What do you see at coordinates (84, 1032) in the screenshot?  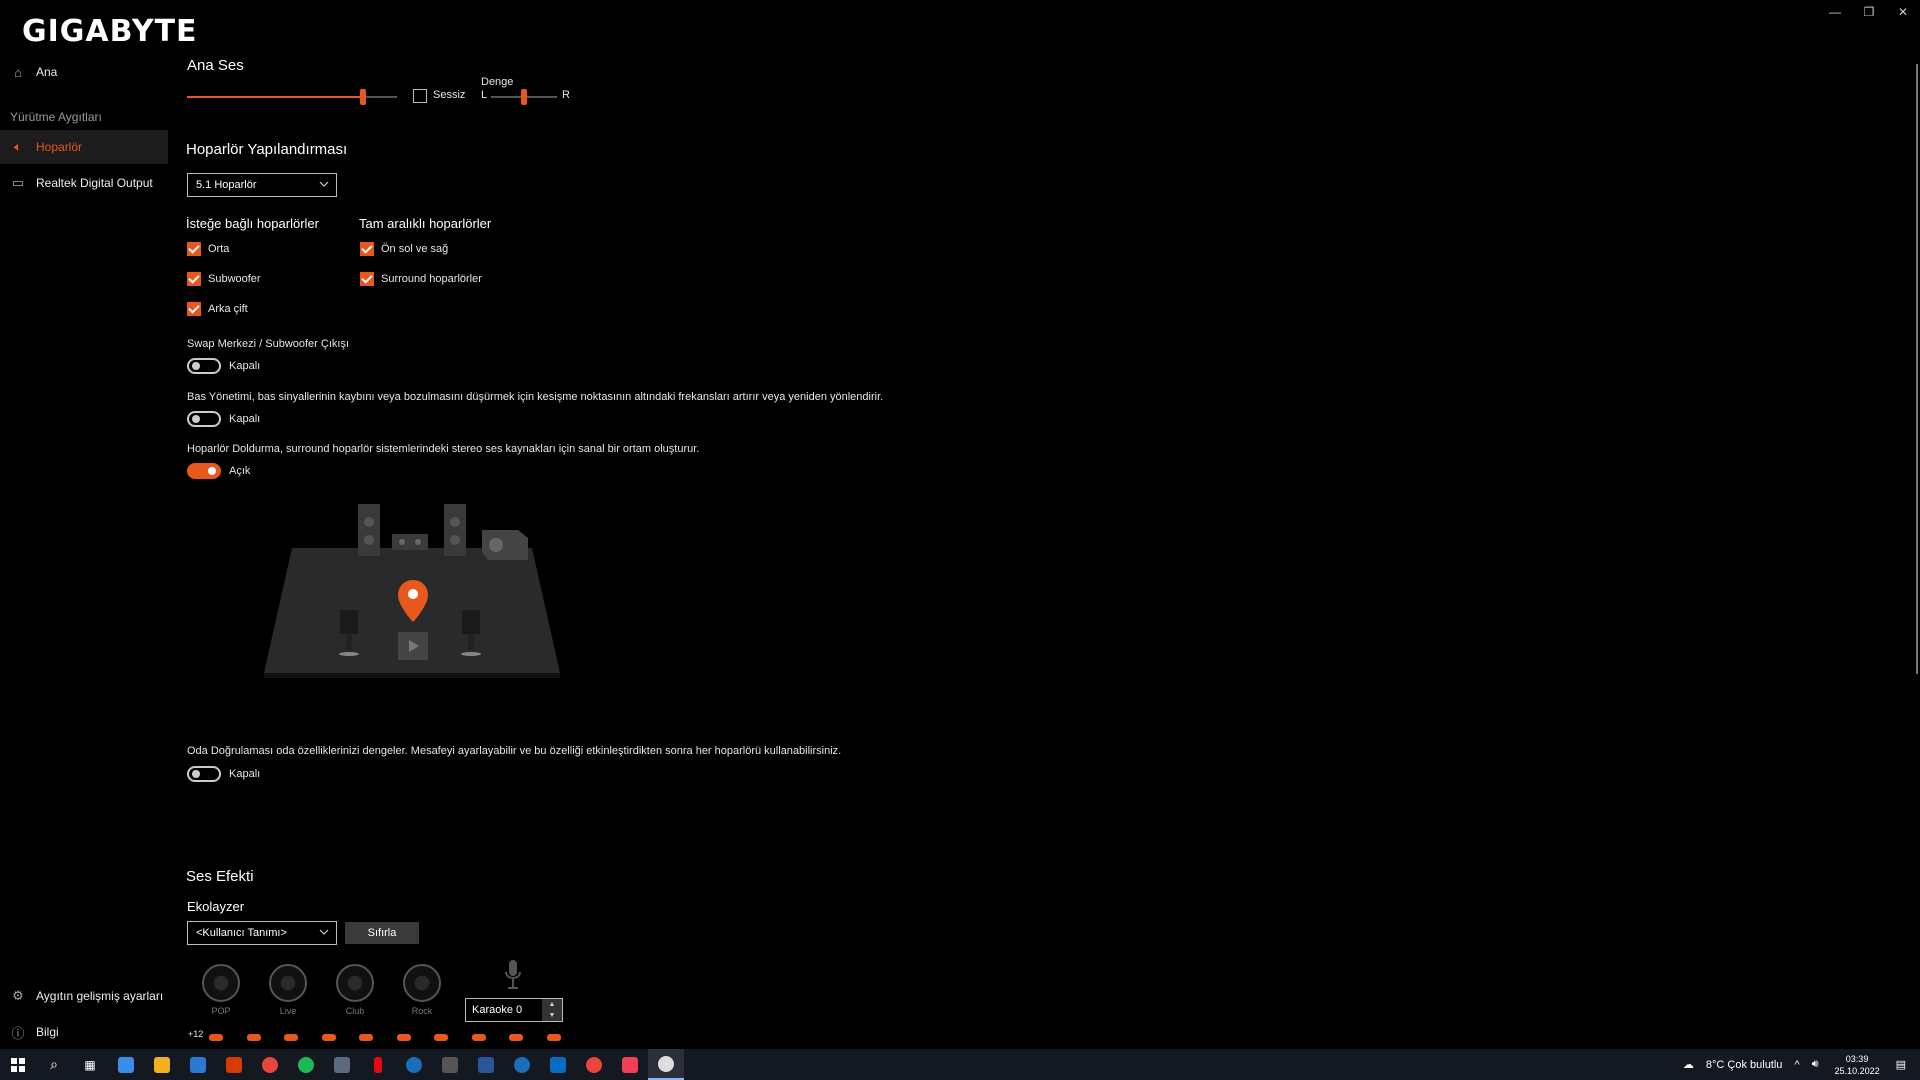 I see `sidebar-item-info: ⓘ Bilgi` at bounding box center [84, 1032].